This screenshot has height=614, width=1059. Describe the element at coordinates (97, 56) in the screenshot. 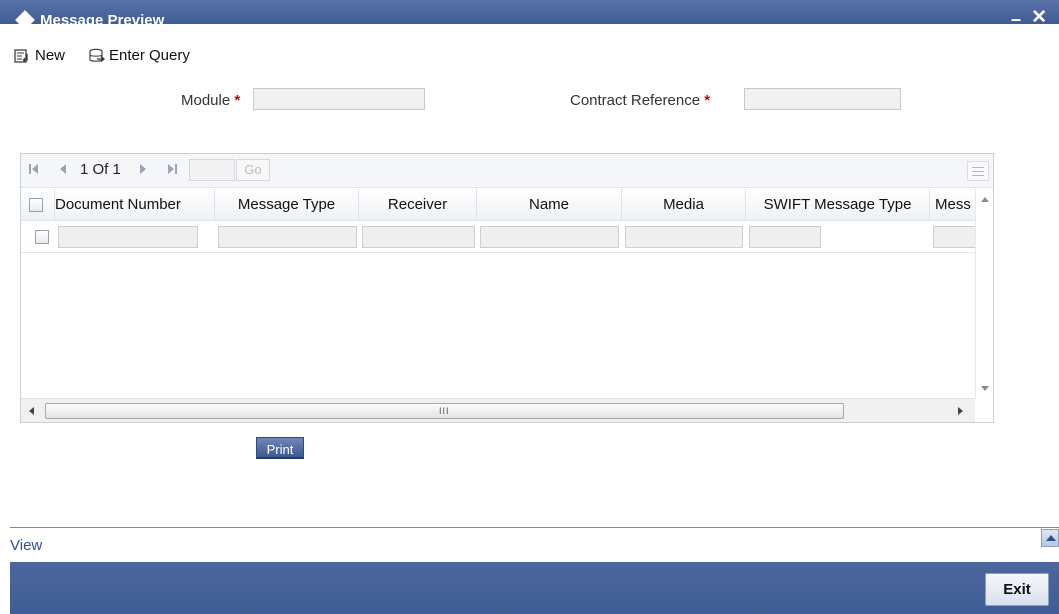

I see `query-icon` at that location.